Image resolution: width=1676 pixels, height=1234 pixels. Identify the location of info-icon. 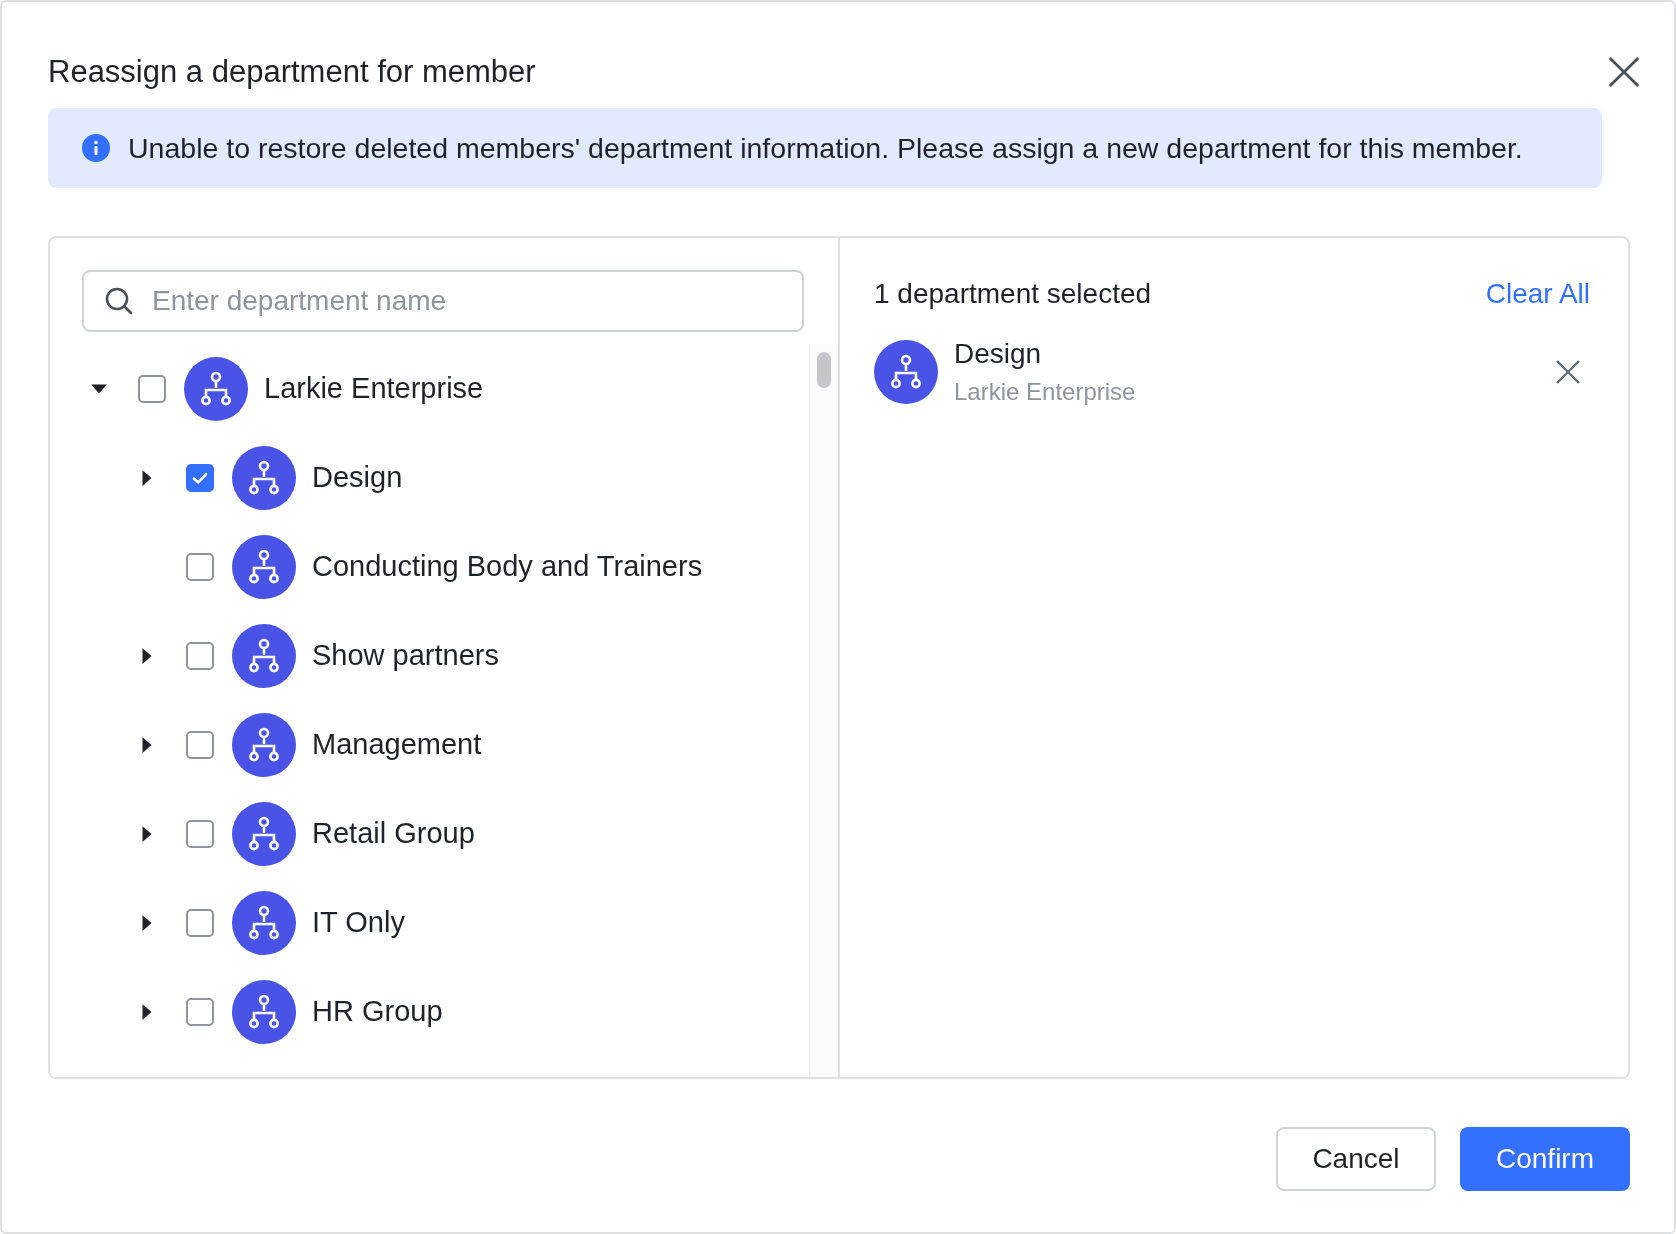
(96, 148).